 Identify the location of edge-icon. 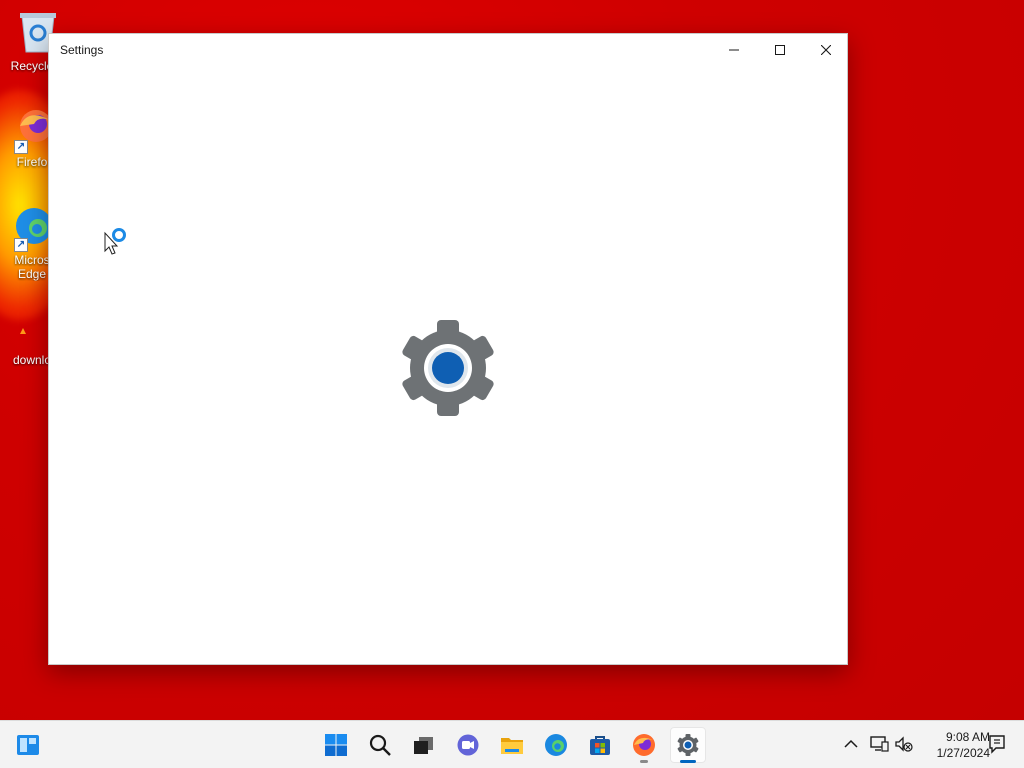
(556, 745).